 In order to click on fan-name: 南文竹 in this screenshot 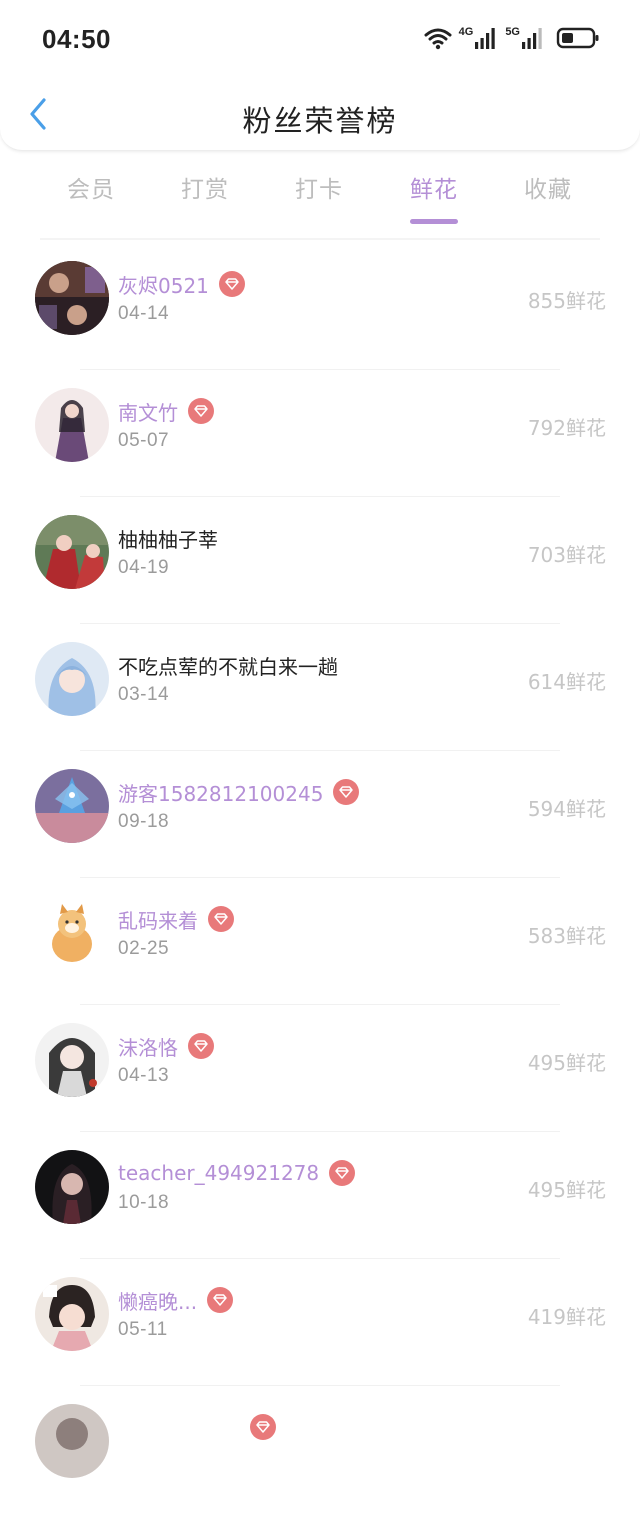, I will do `click(148, 412)`.